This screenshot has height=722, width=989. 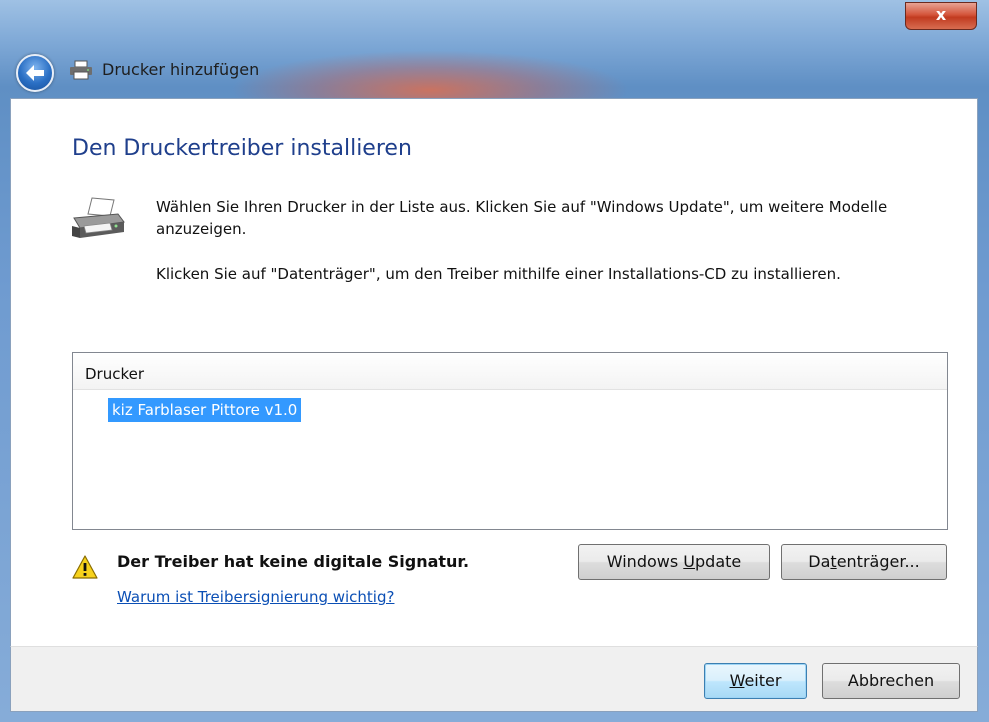 I want to click on windows-update-button: Windows Update, so click(x=674, y=562).